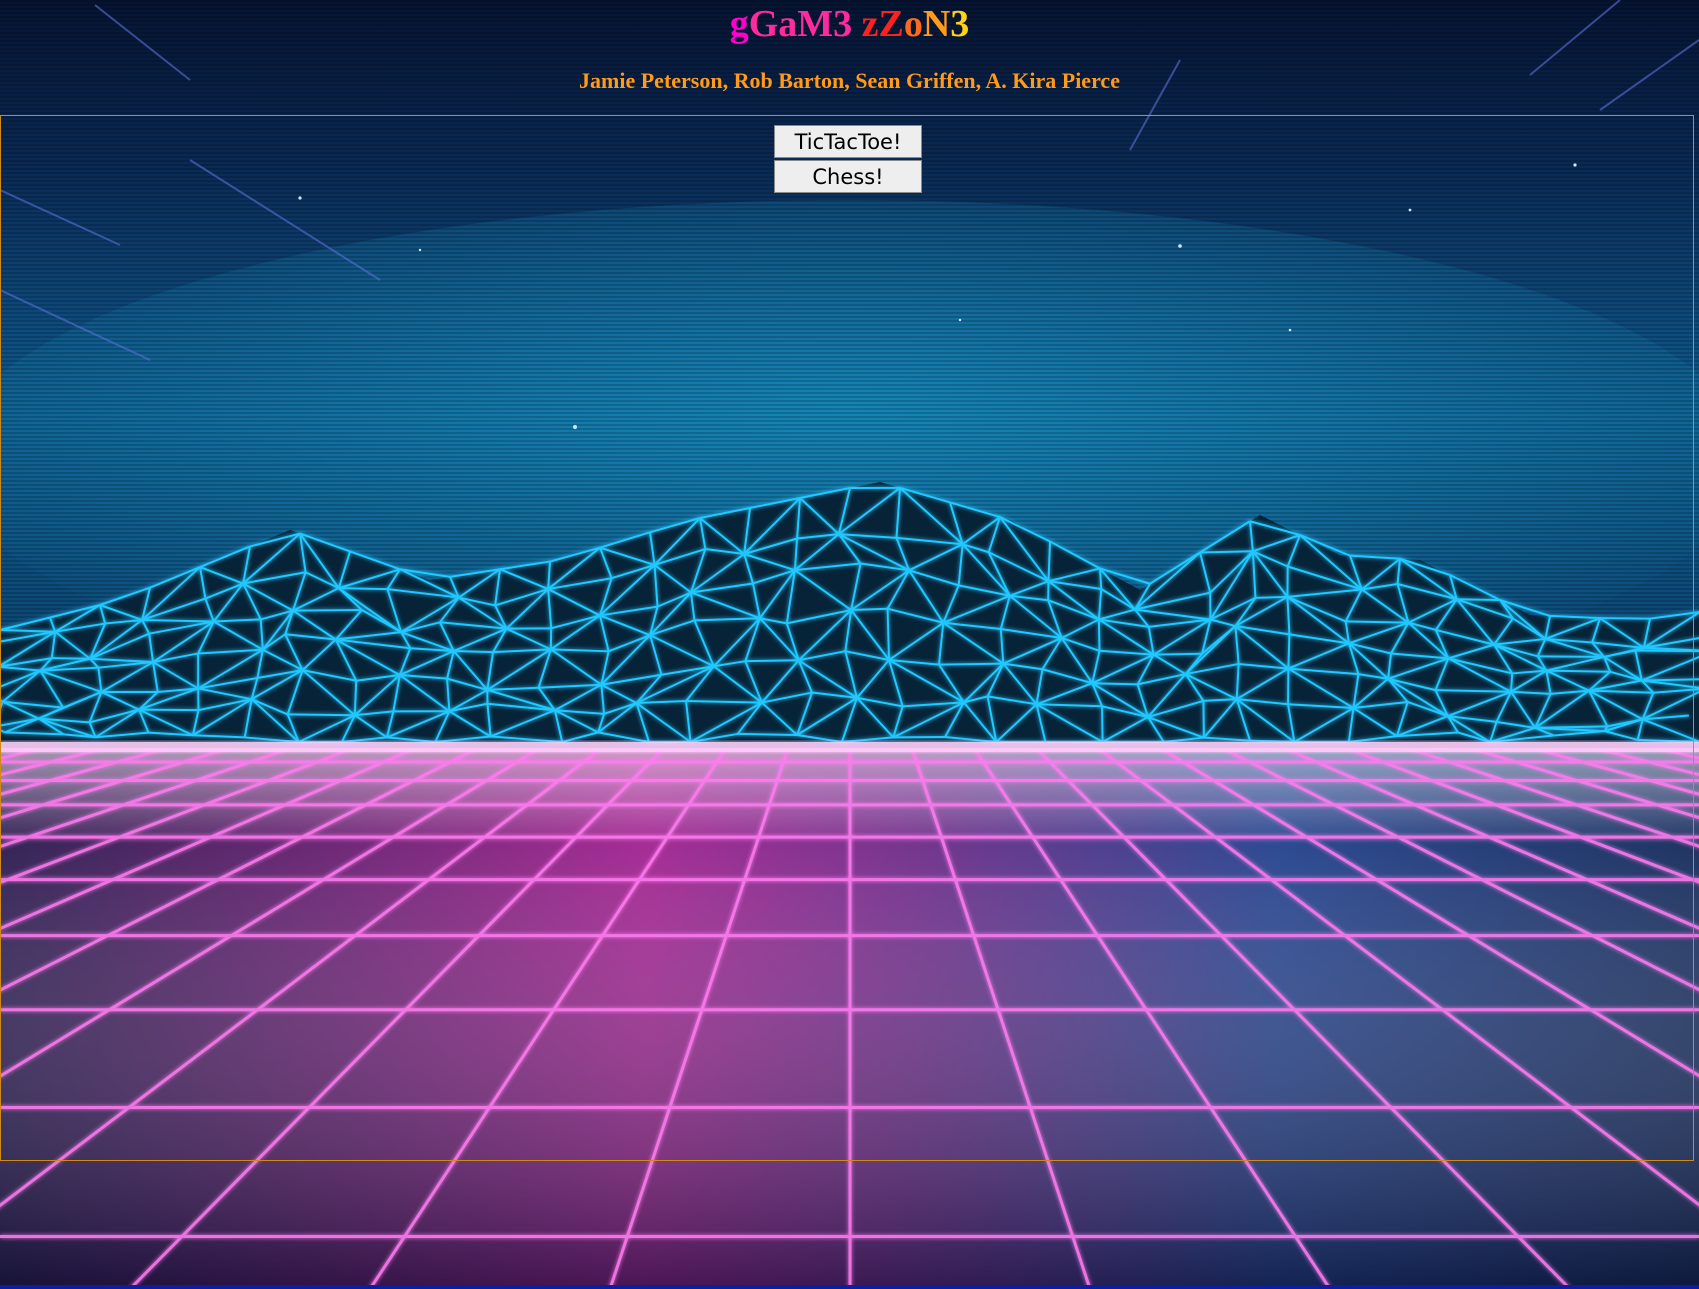  What do you see at coordinates (913, 24) in the screenshot?
I see `title-segment: o` at bounding box center [913, 24].